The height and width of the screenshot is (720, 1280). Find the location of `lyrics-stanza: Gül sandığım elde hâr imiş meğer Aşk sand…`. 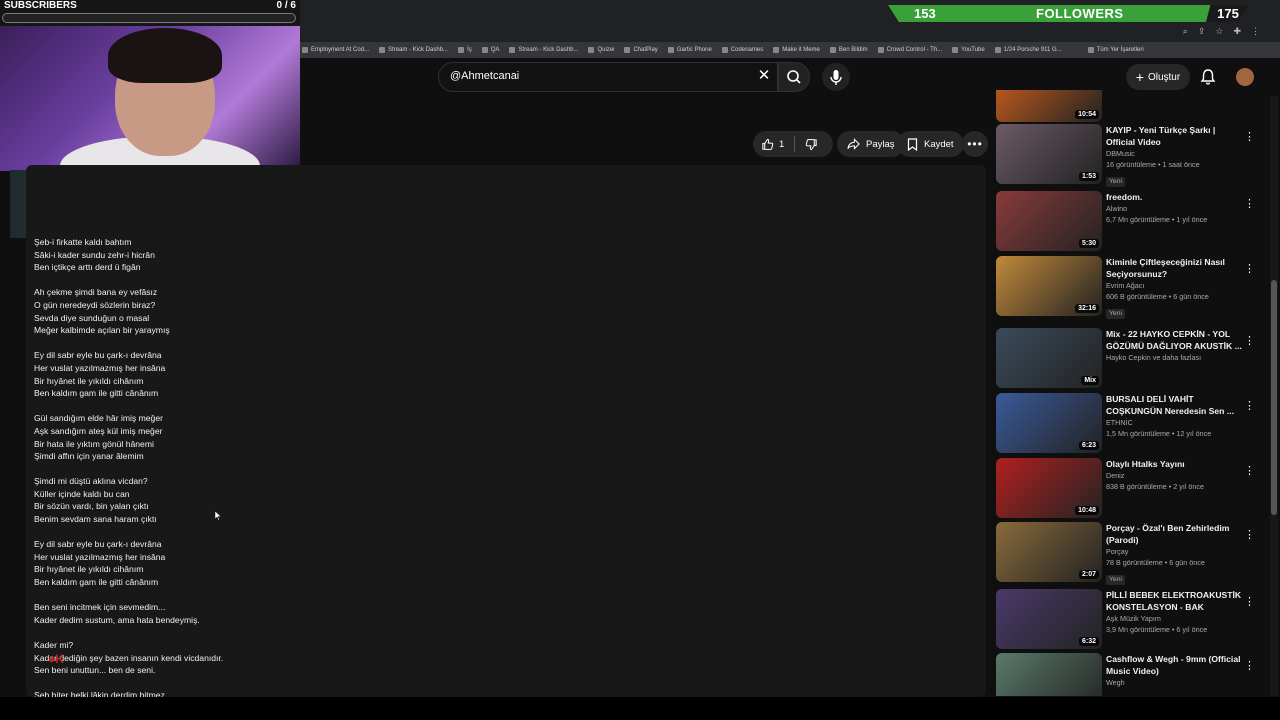

lyrics-stanza: Gül sandığım elde hâr imiş meğer Aşk sand… is located at coordinates (128, 437).